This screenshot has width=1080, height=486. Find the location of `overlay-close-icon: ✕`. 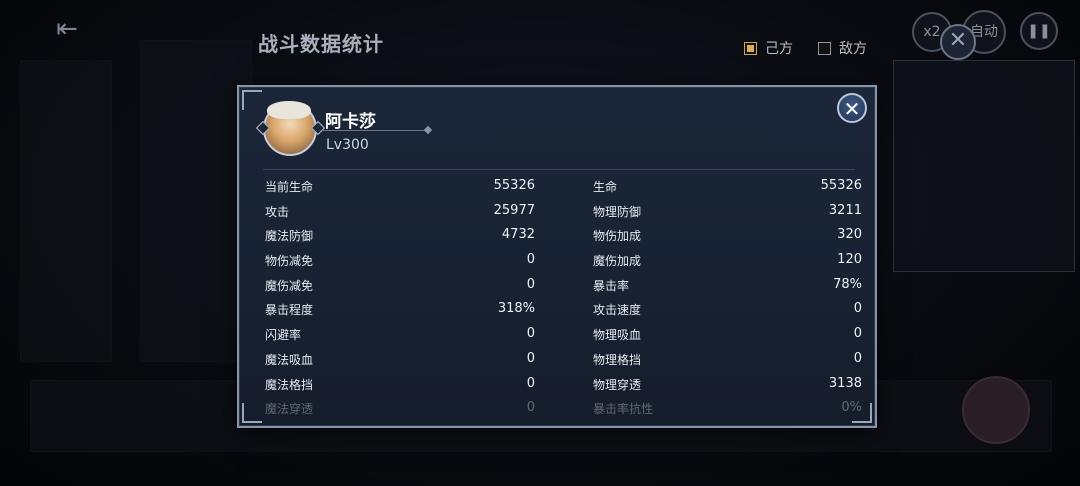

overlay-close-icon: ✕ is located at coordinates (958, 42).